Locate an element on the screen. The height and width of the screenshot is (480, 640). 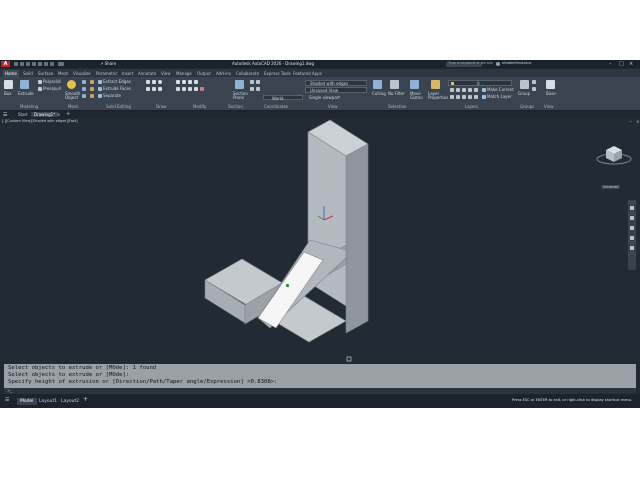
workspace-dropdown-icon is located at coordinates (61, 64).